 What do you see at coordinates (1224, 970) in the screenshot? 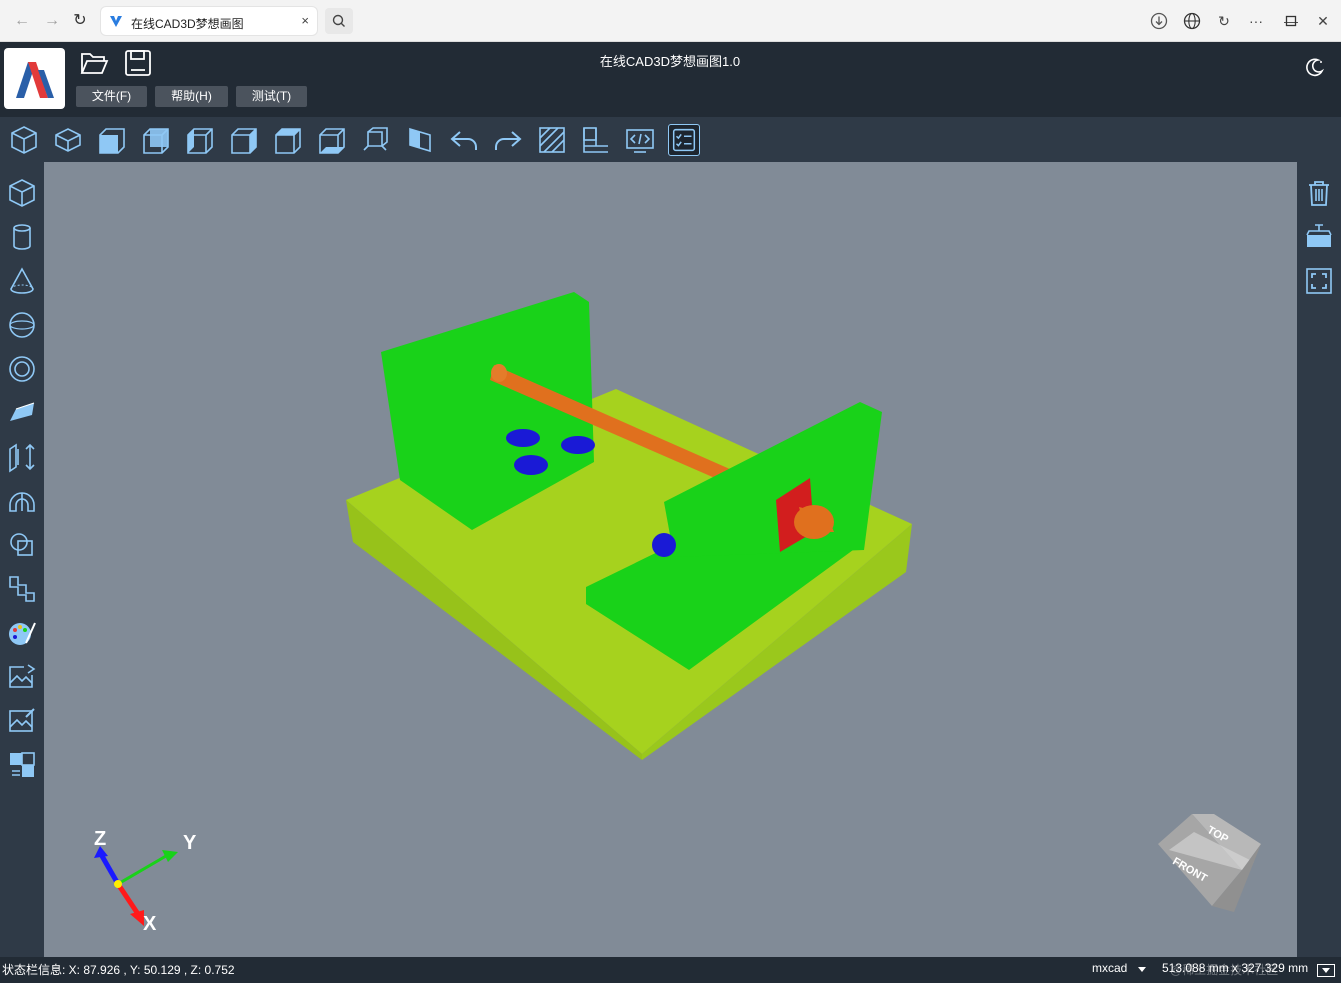
I see `watermark: @稀土掘金技术社区` at bounding box center [1224, 970].